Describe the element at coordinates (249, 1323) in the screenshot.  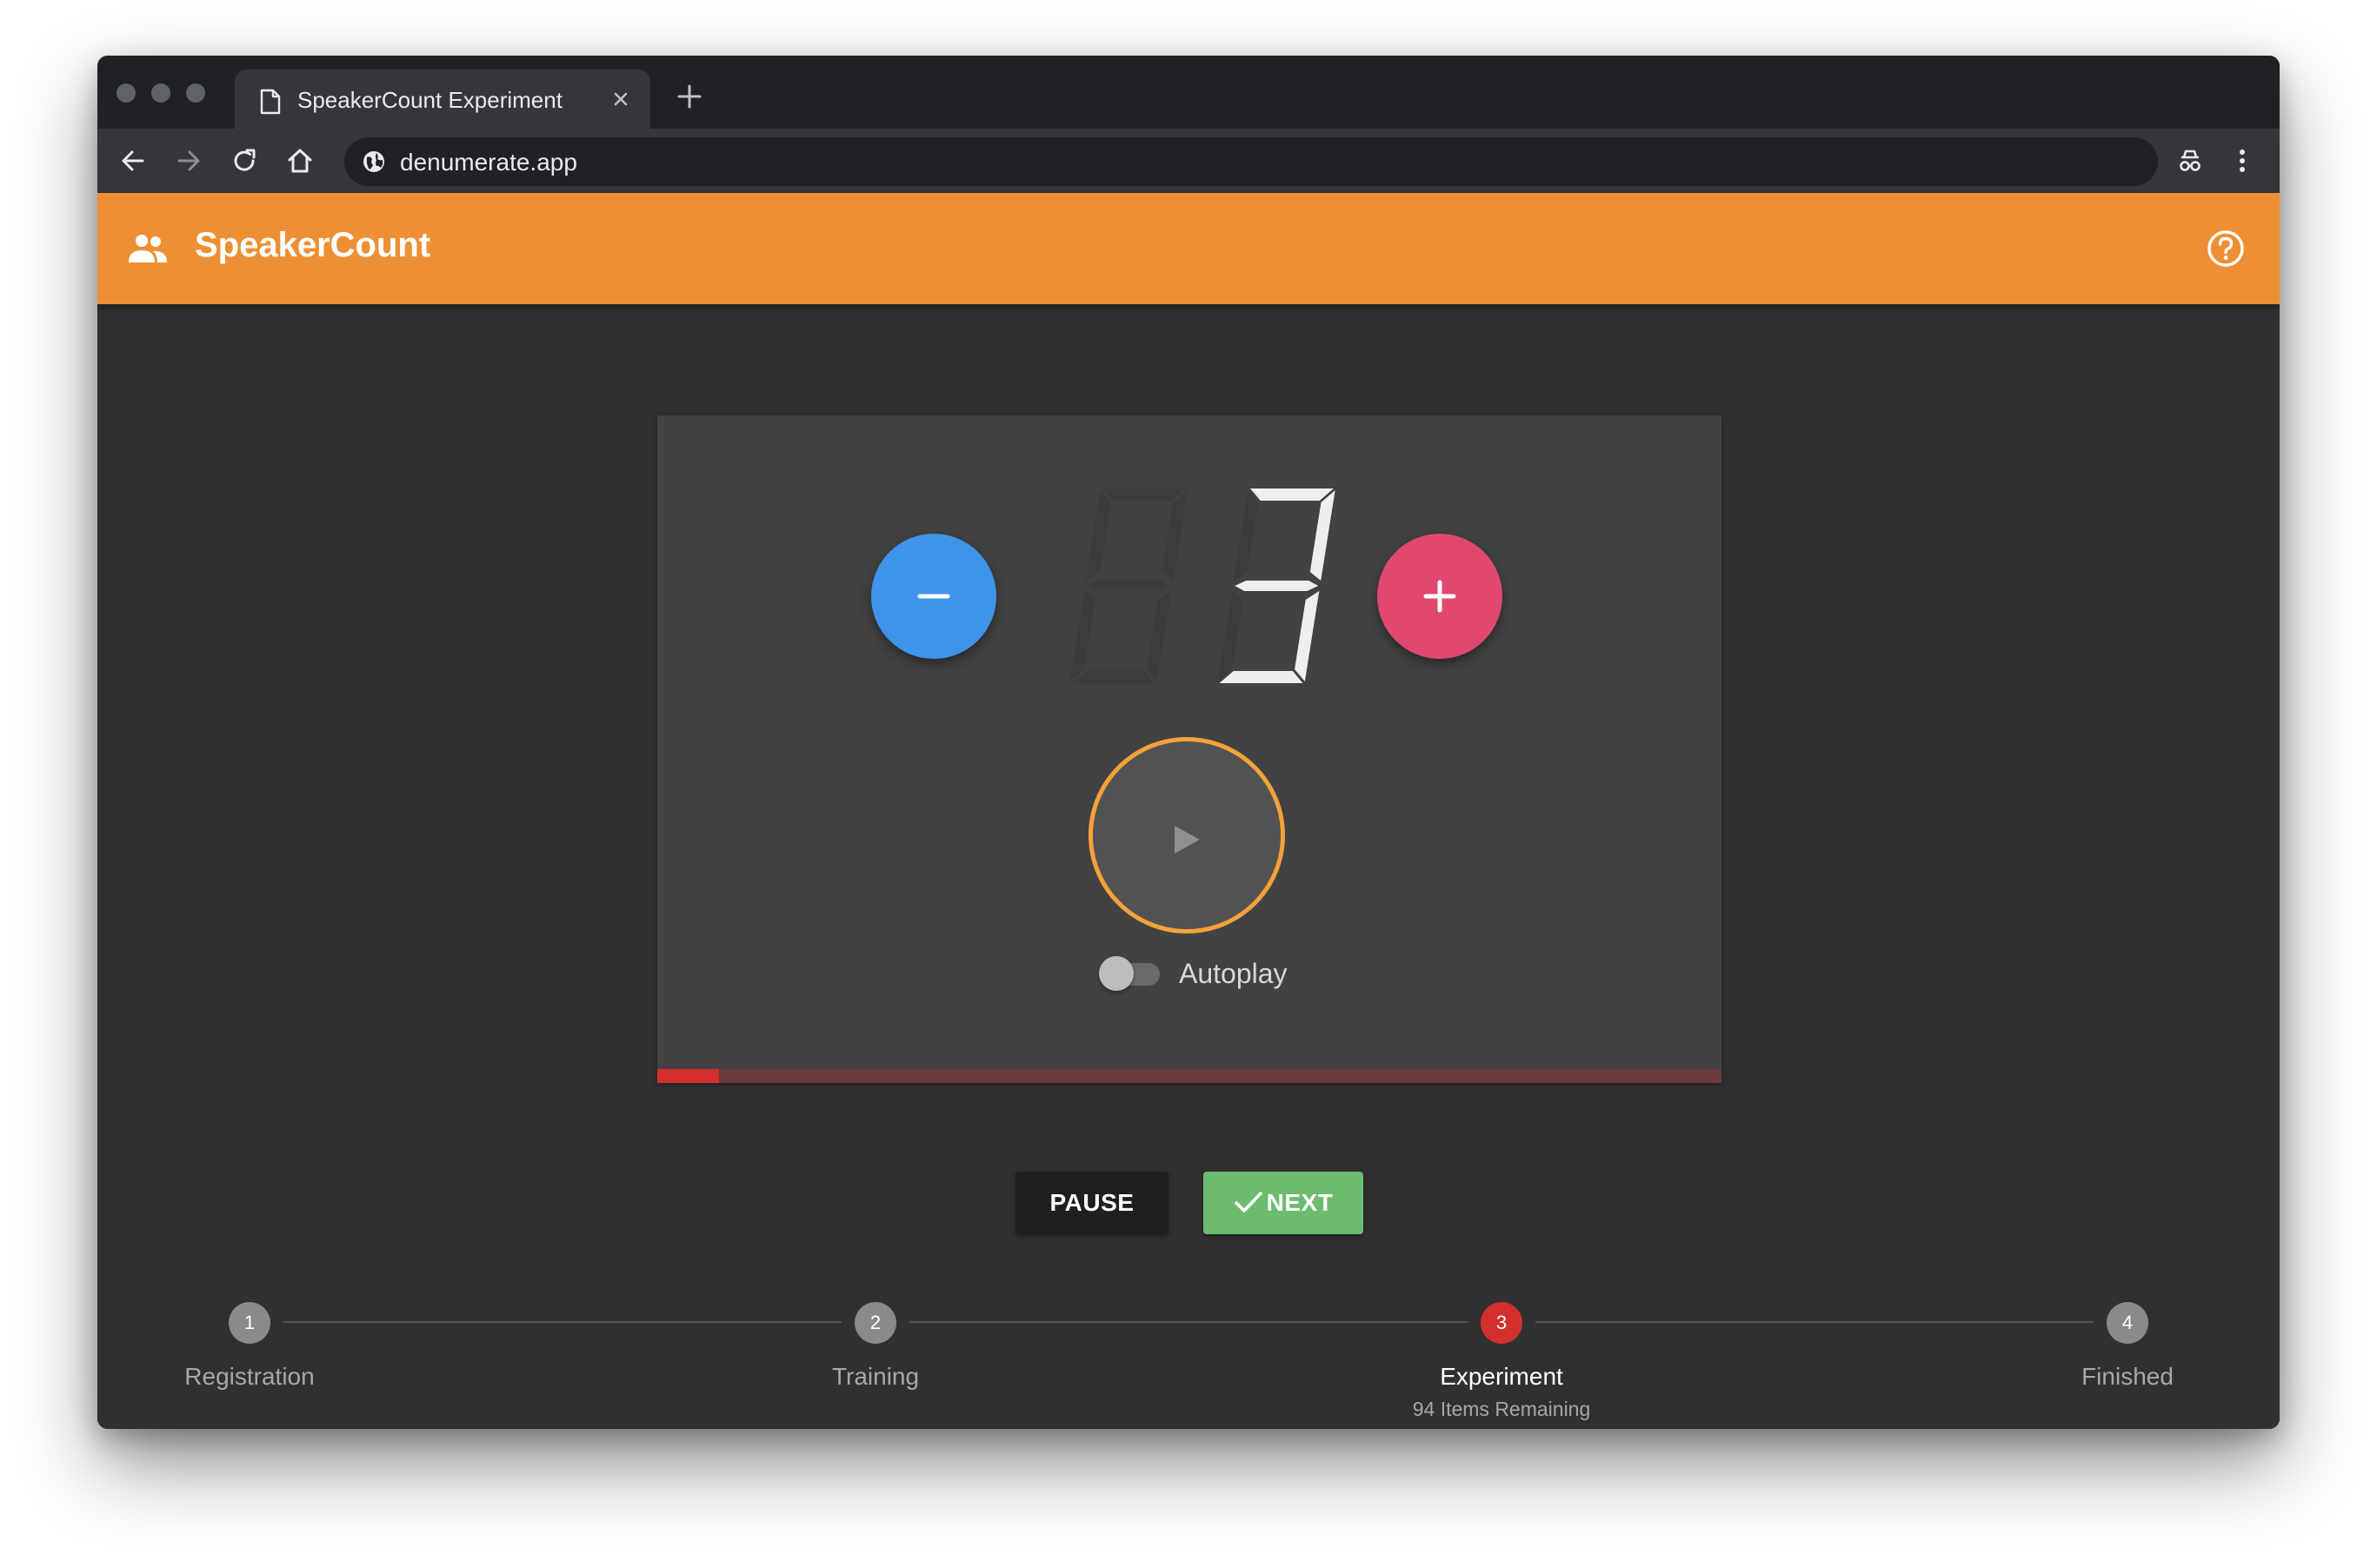
I see `step-number: 1` at that location.